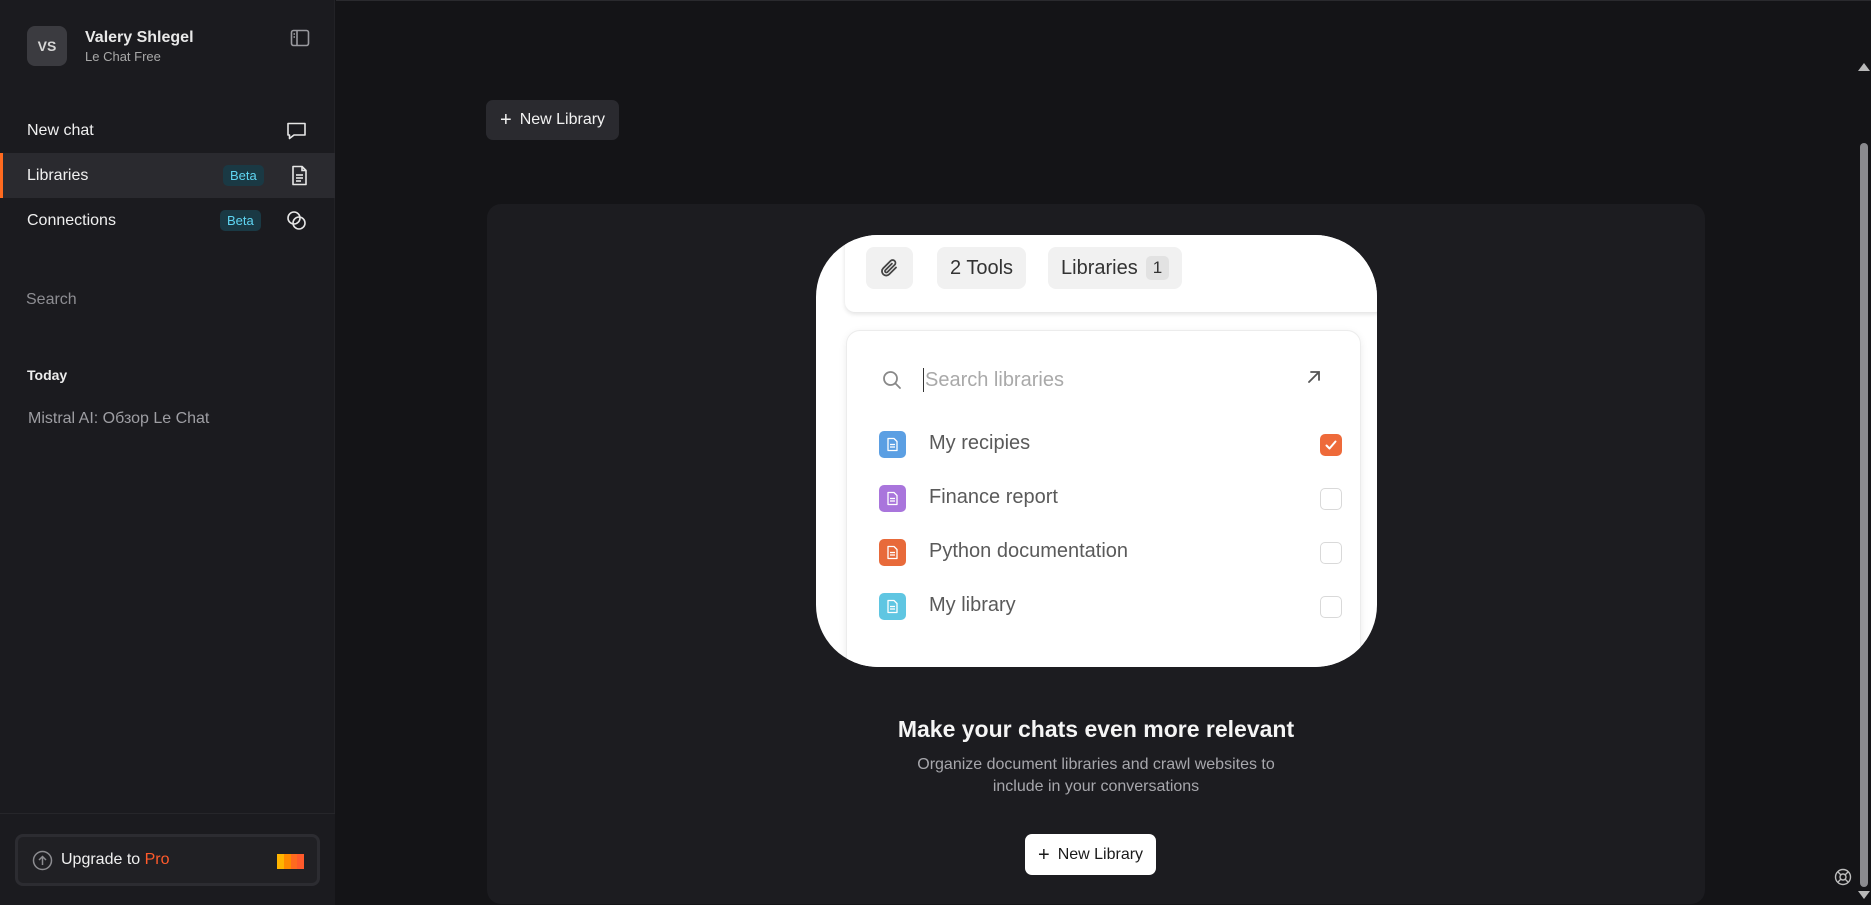  Describe the element at coordinates (1106, 380) in the screenshot. I see `libraries-search: Search libraries` at that location.